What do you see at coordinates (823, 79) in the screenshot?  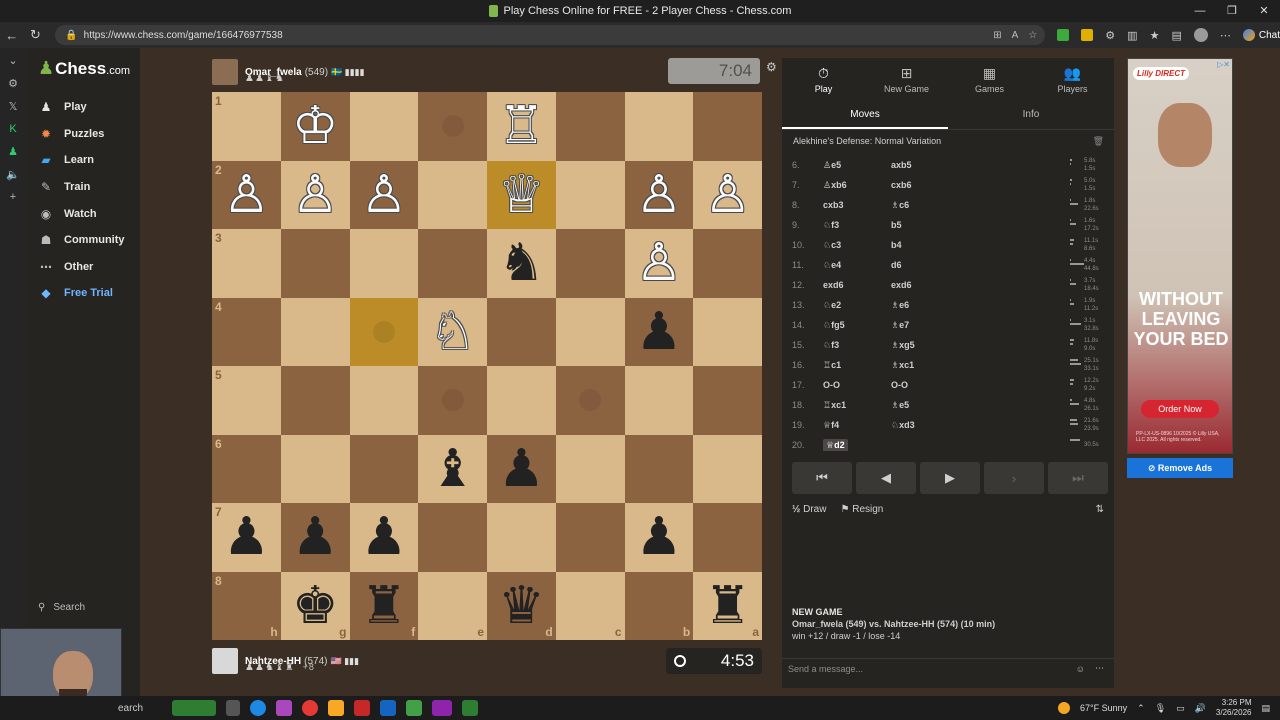 I see `tab-play: ⏱ Play` at bounding box center [823, 79].